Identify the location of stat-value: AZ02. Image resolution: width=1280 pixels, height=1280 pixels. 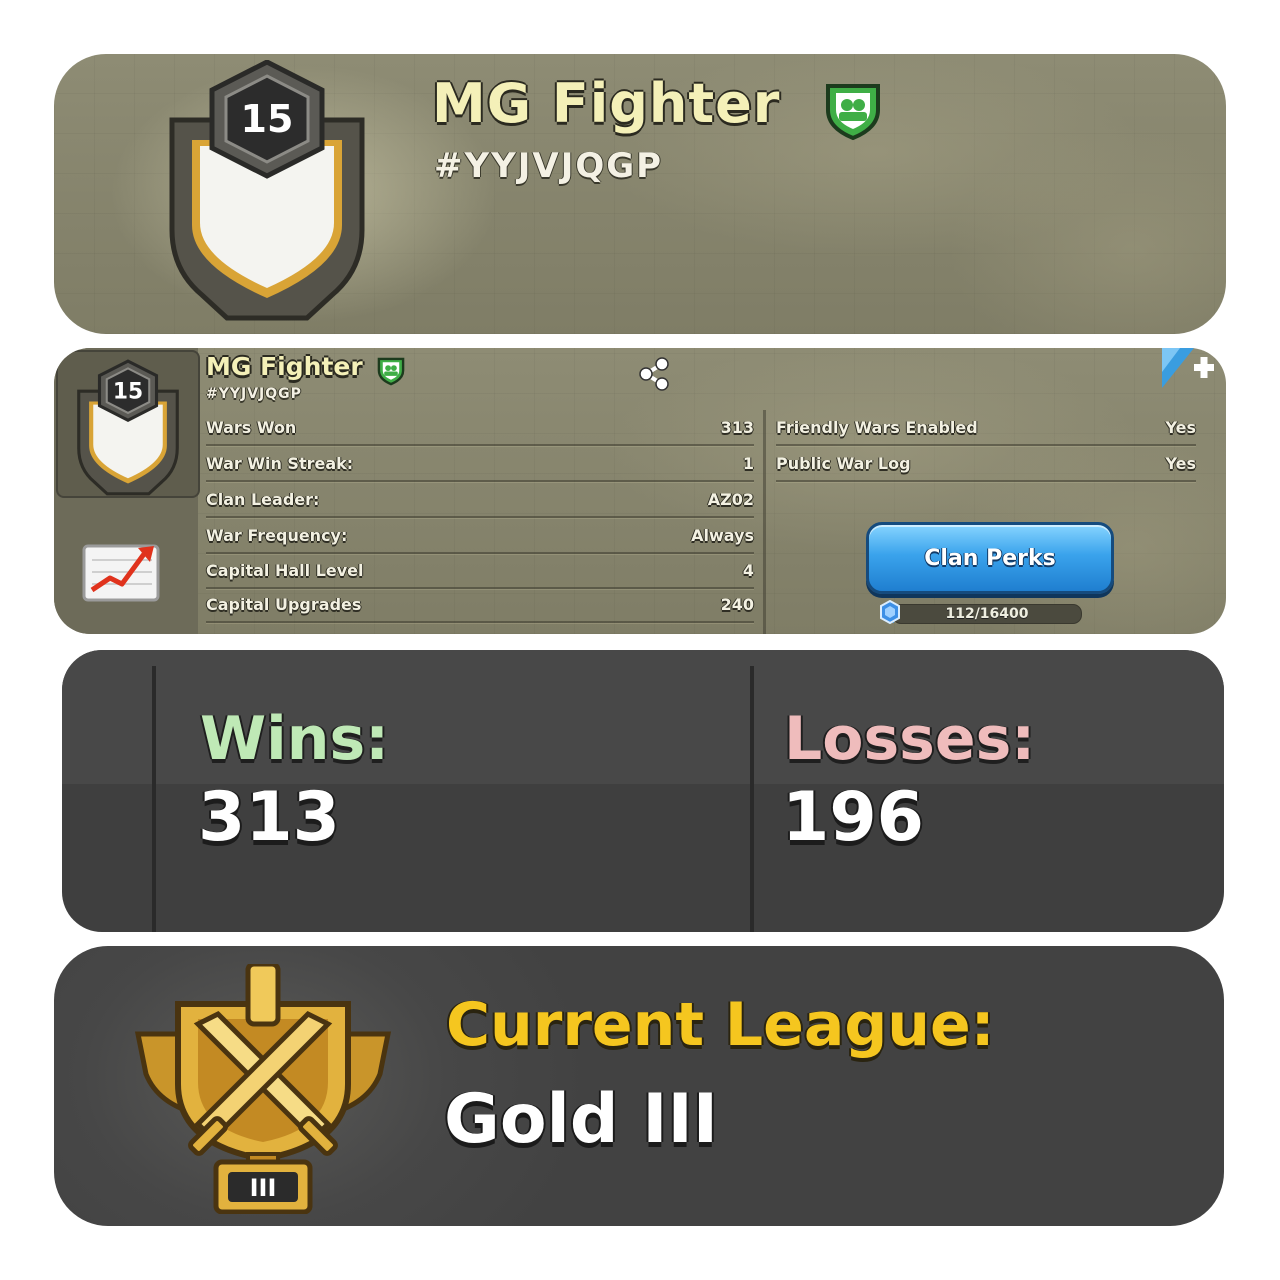
(731, 499).